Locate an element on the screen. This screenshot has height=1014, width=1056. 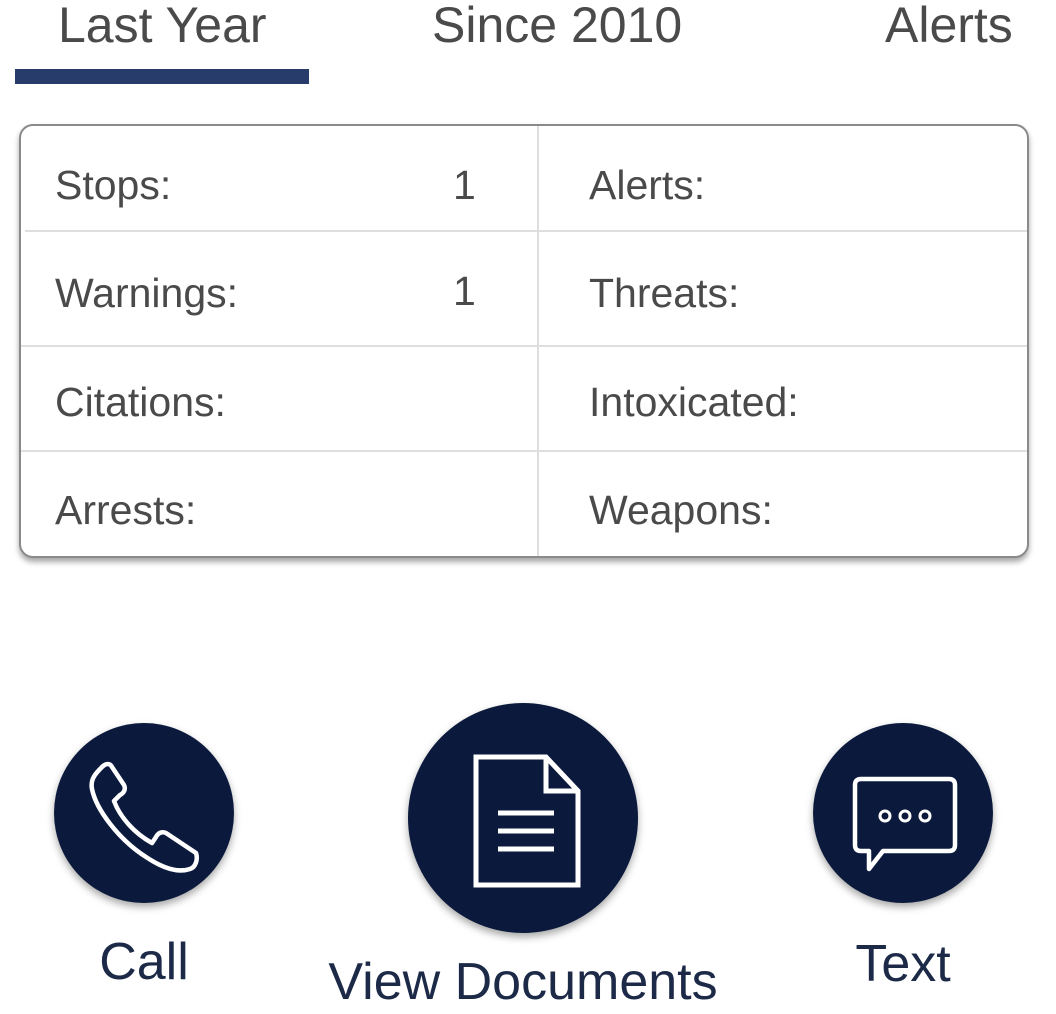
weapons-label: Weapons: is located at coordinates (681, 510).